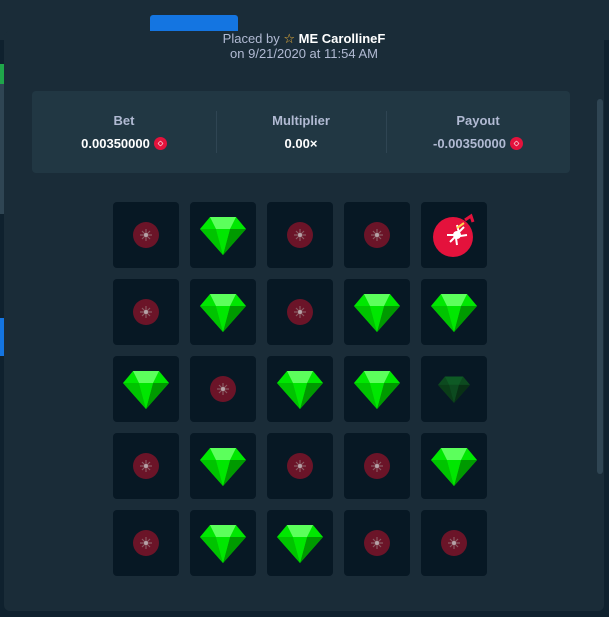  Describe the element at coordinates (301, 143) in the screenshot. I see `multiplier-value: 0.00×` at that location.